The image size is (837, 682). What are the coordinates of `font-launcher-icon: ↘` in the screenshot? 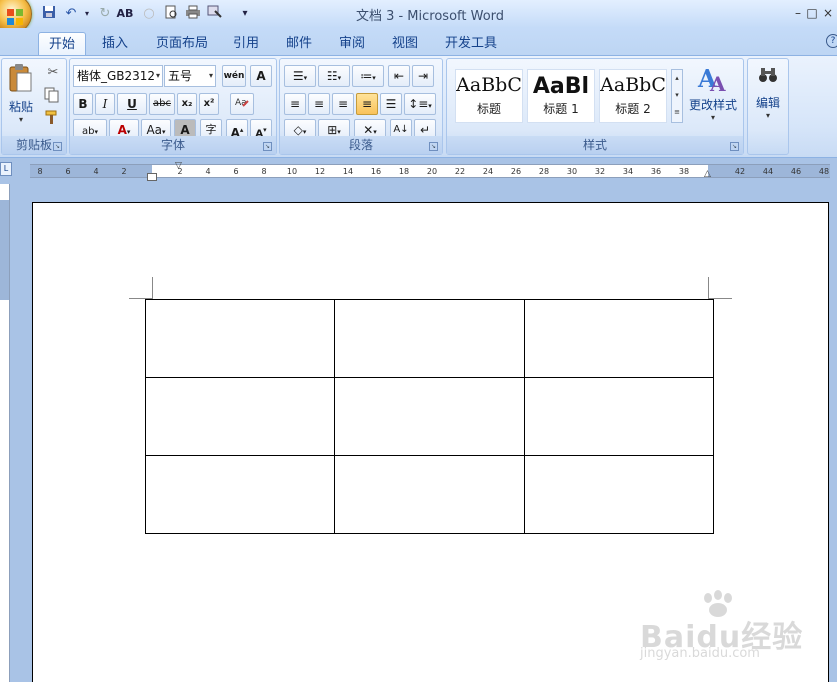 It's located at (267, 146).